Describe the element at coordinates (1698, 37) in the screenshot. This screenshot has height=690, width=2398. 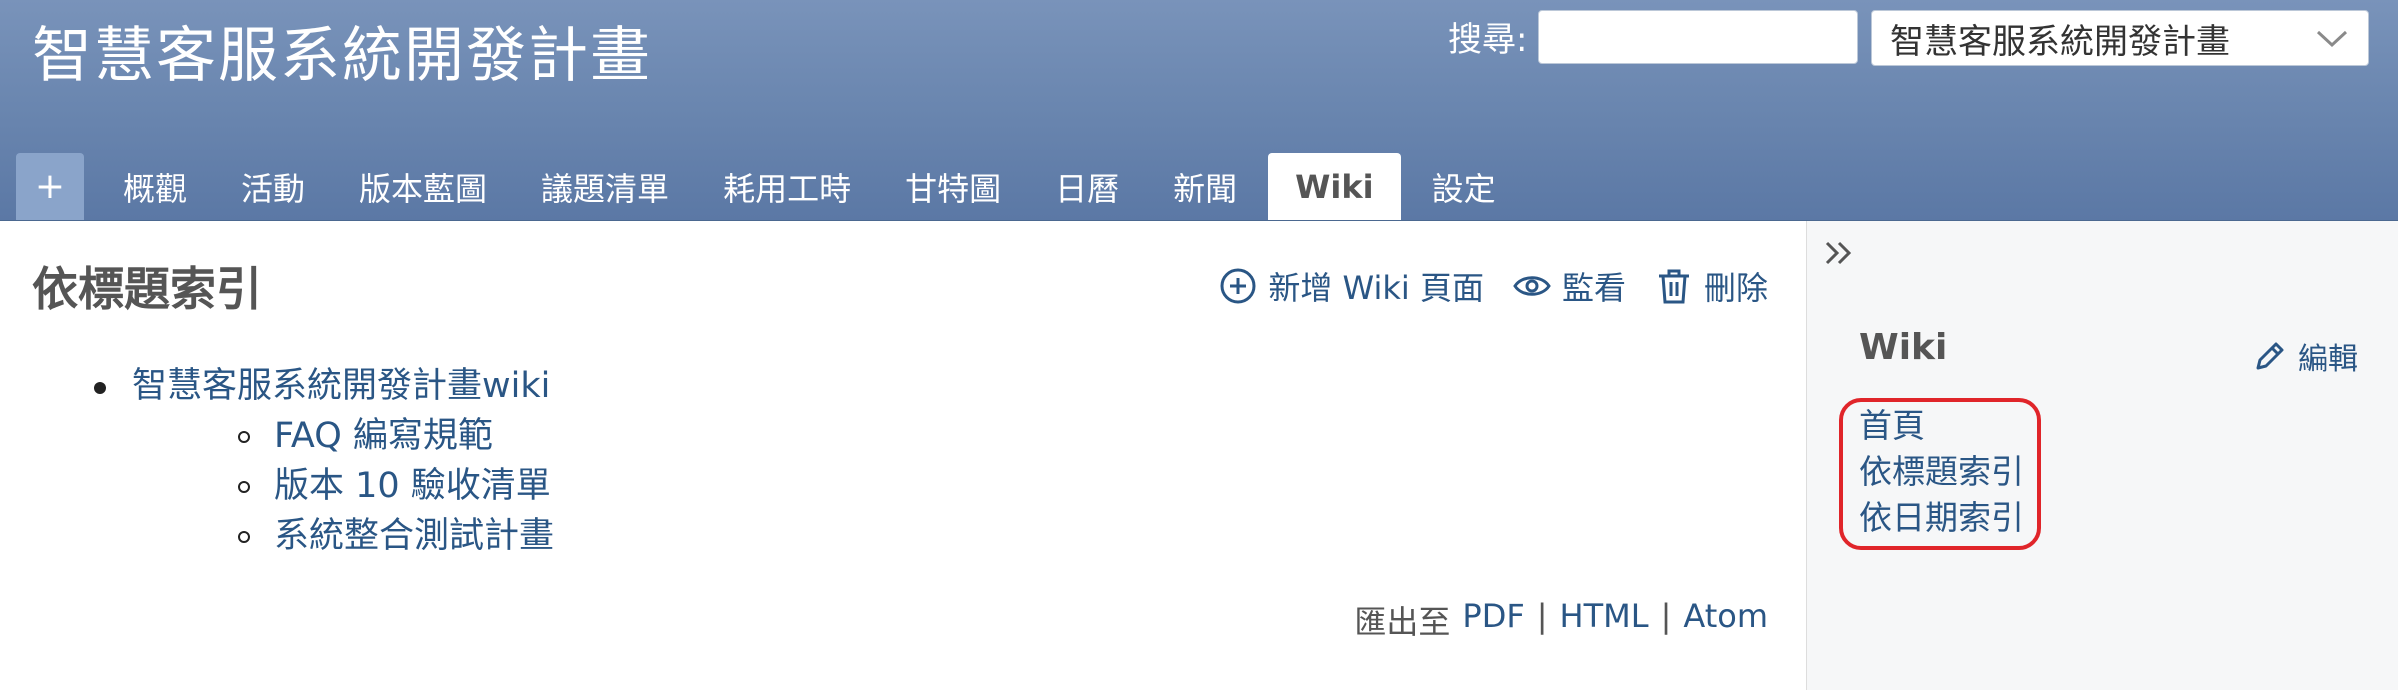
I see `search-input` at that location.